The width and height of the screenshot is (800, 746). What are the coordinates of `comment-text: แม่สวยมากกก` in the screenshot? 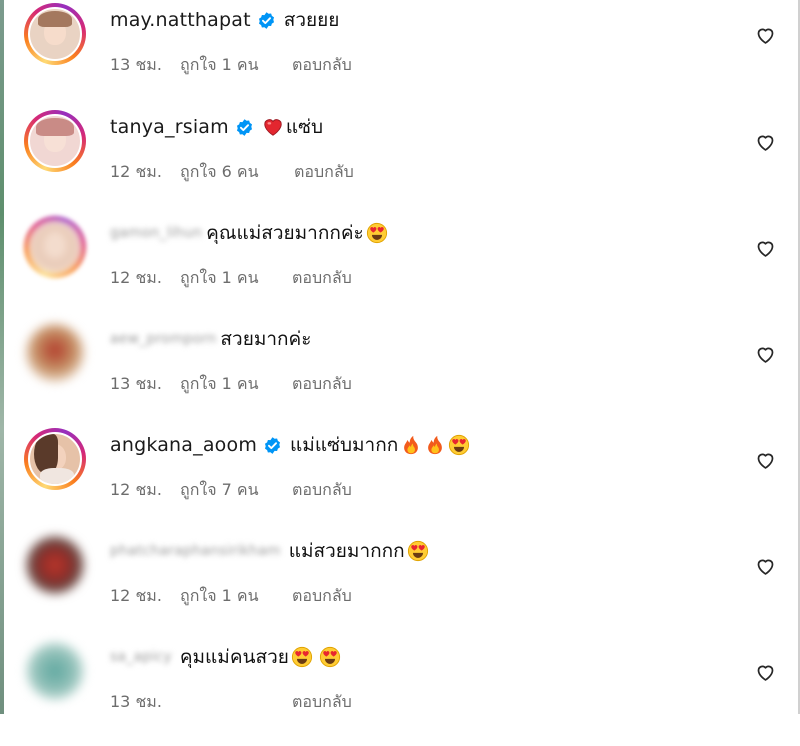 It's located at (346, 551).